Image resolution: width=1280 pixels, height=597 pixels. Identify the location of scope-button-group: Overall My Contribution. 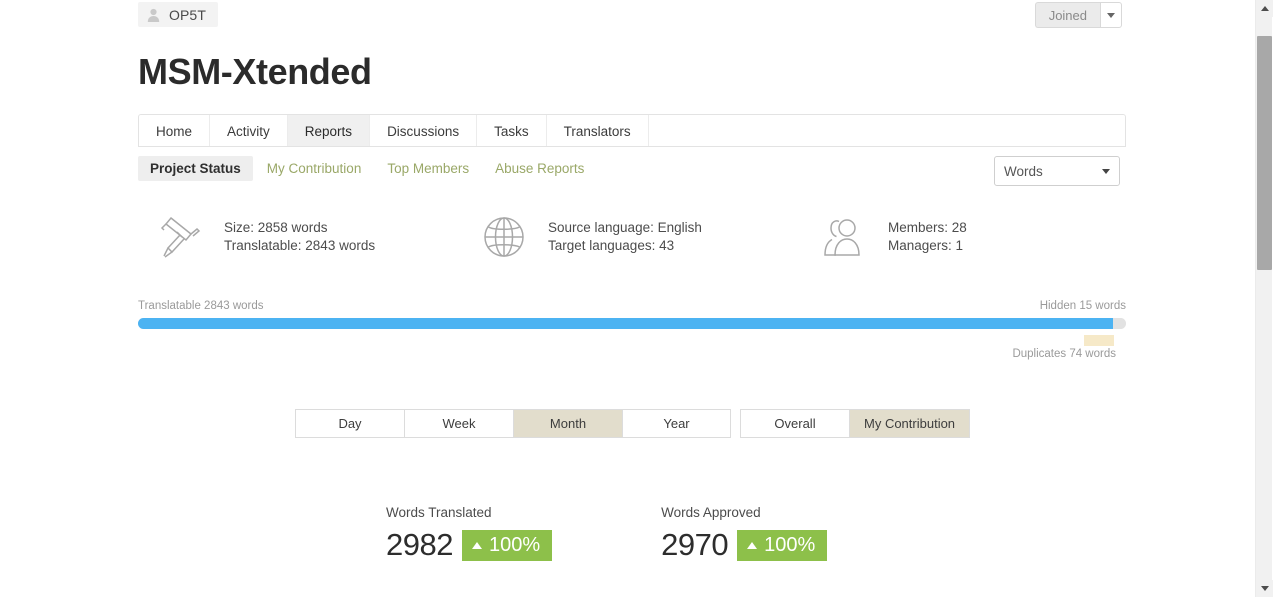
(855, 423).